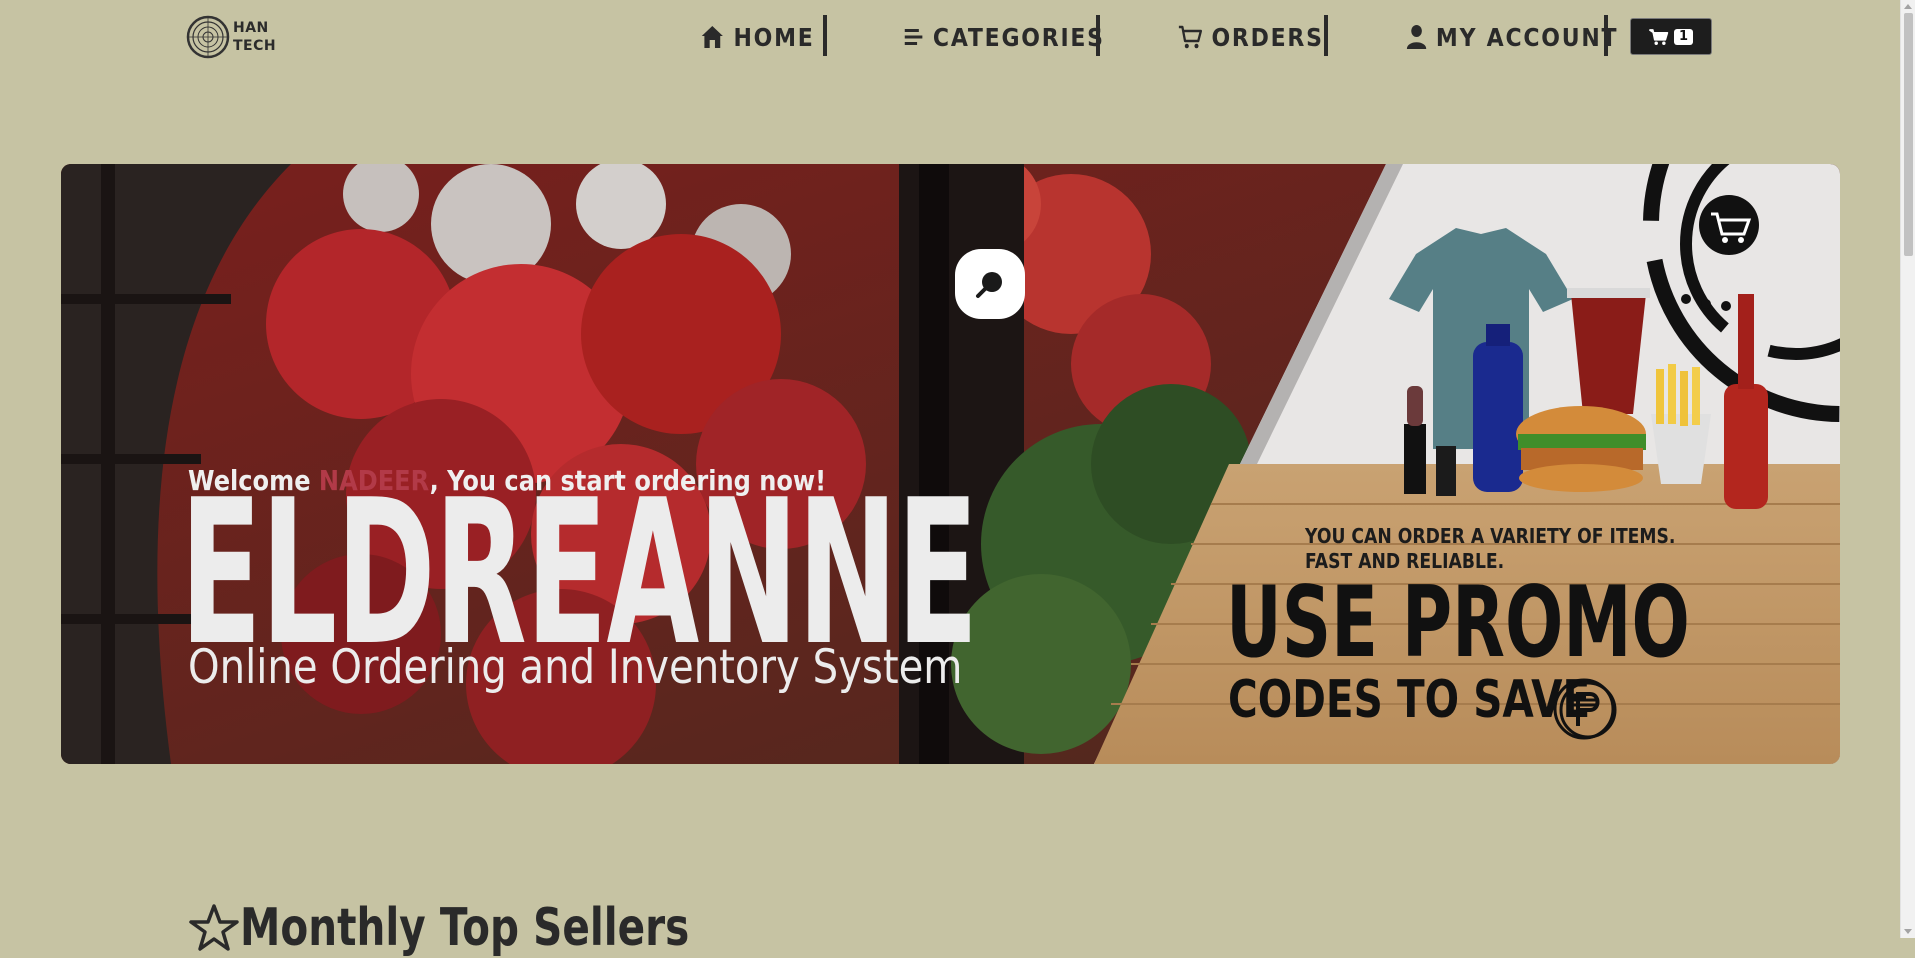  I want to click on user-icon, so click(1416, 37).